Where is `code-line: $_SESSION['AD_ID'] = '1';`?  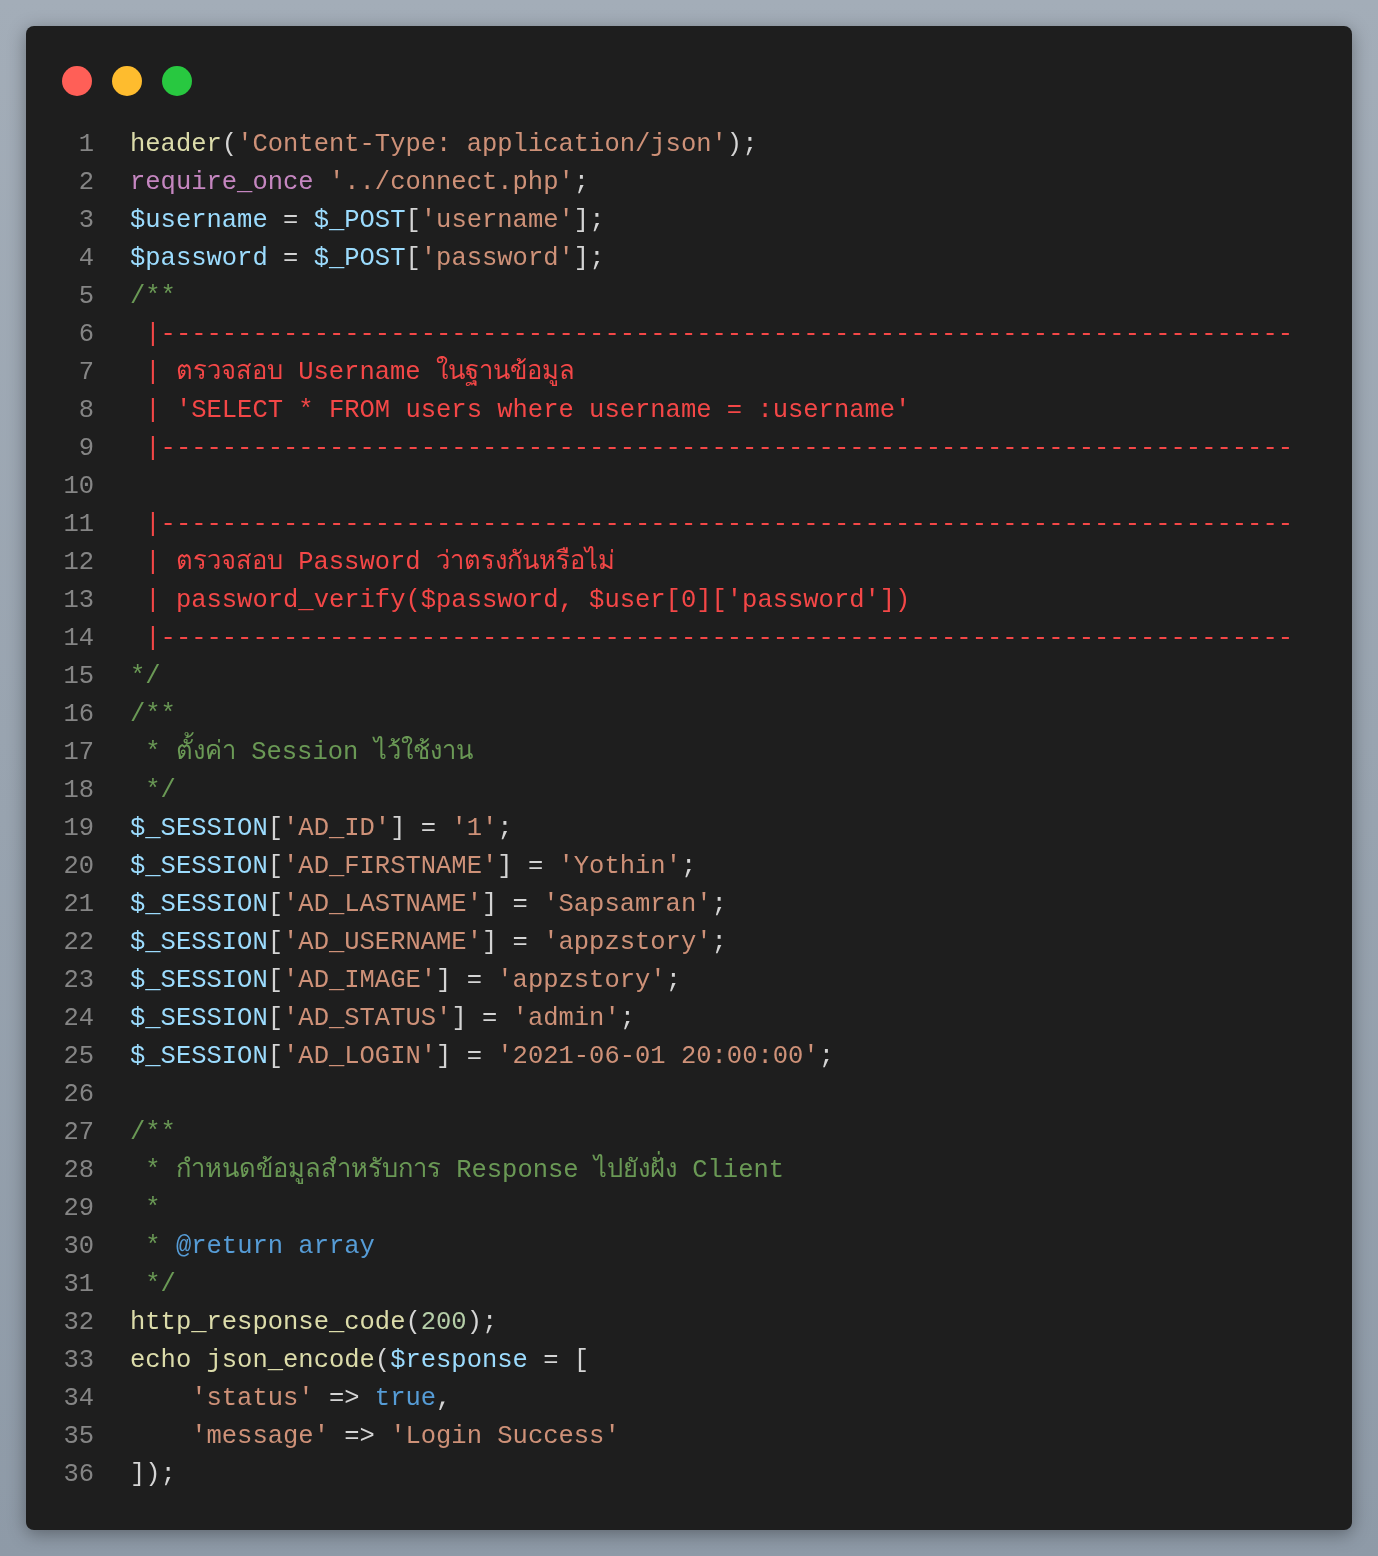 code-line: $_SESSION['AD_ID'] = '1'; is located at coordinates (321, 829).